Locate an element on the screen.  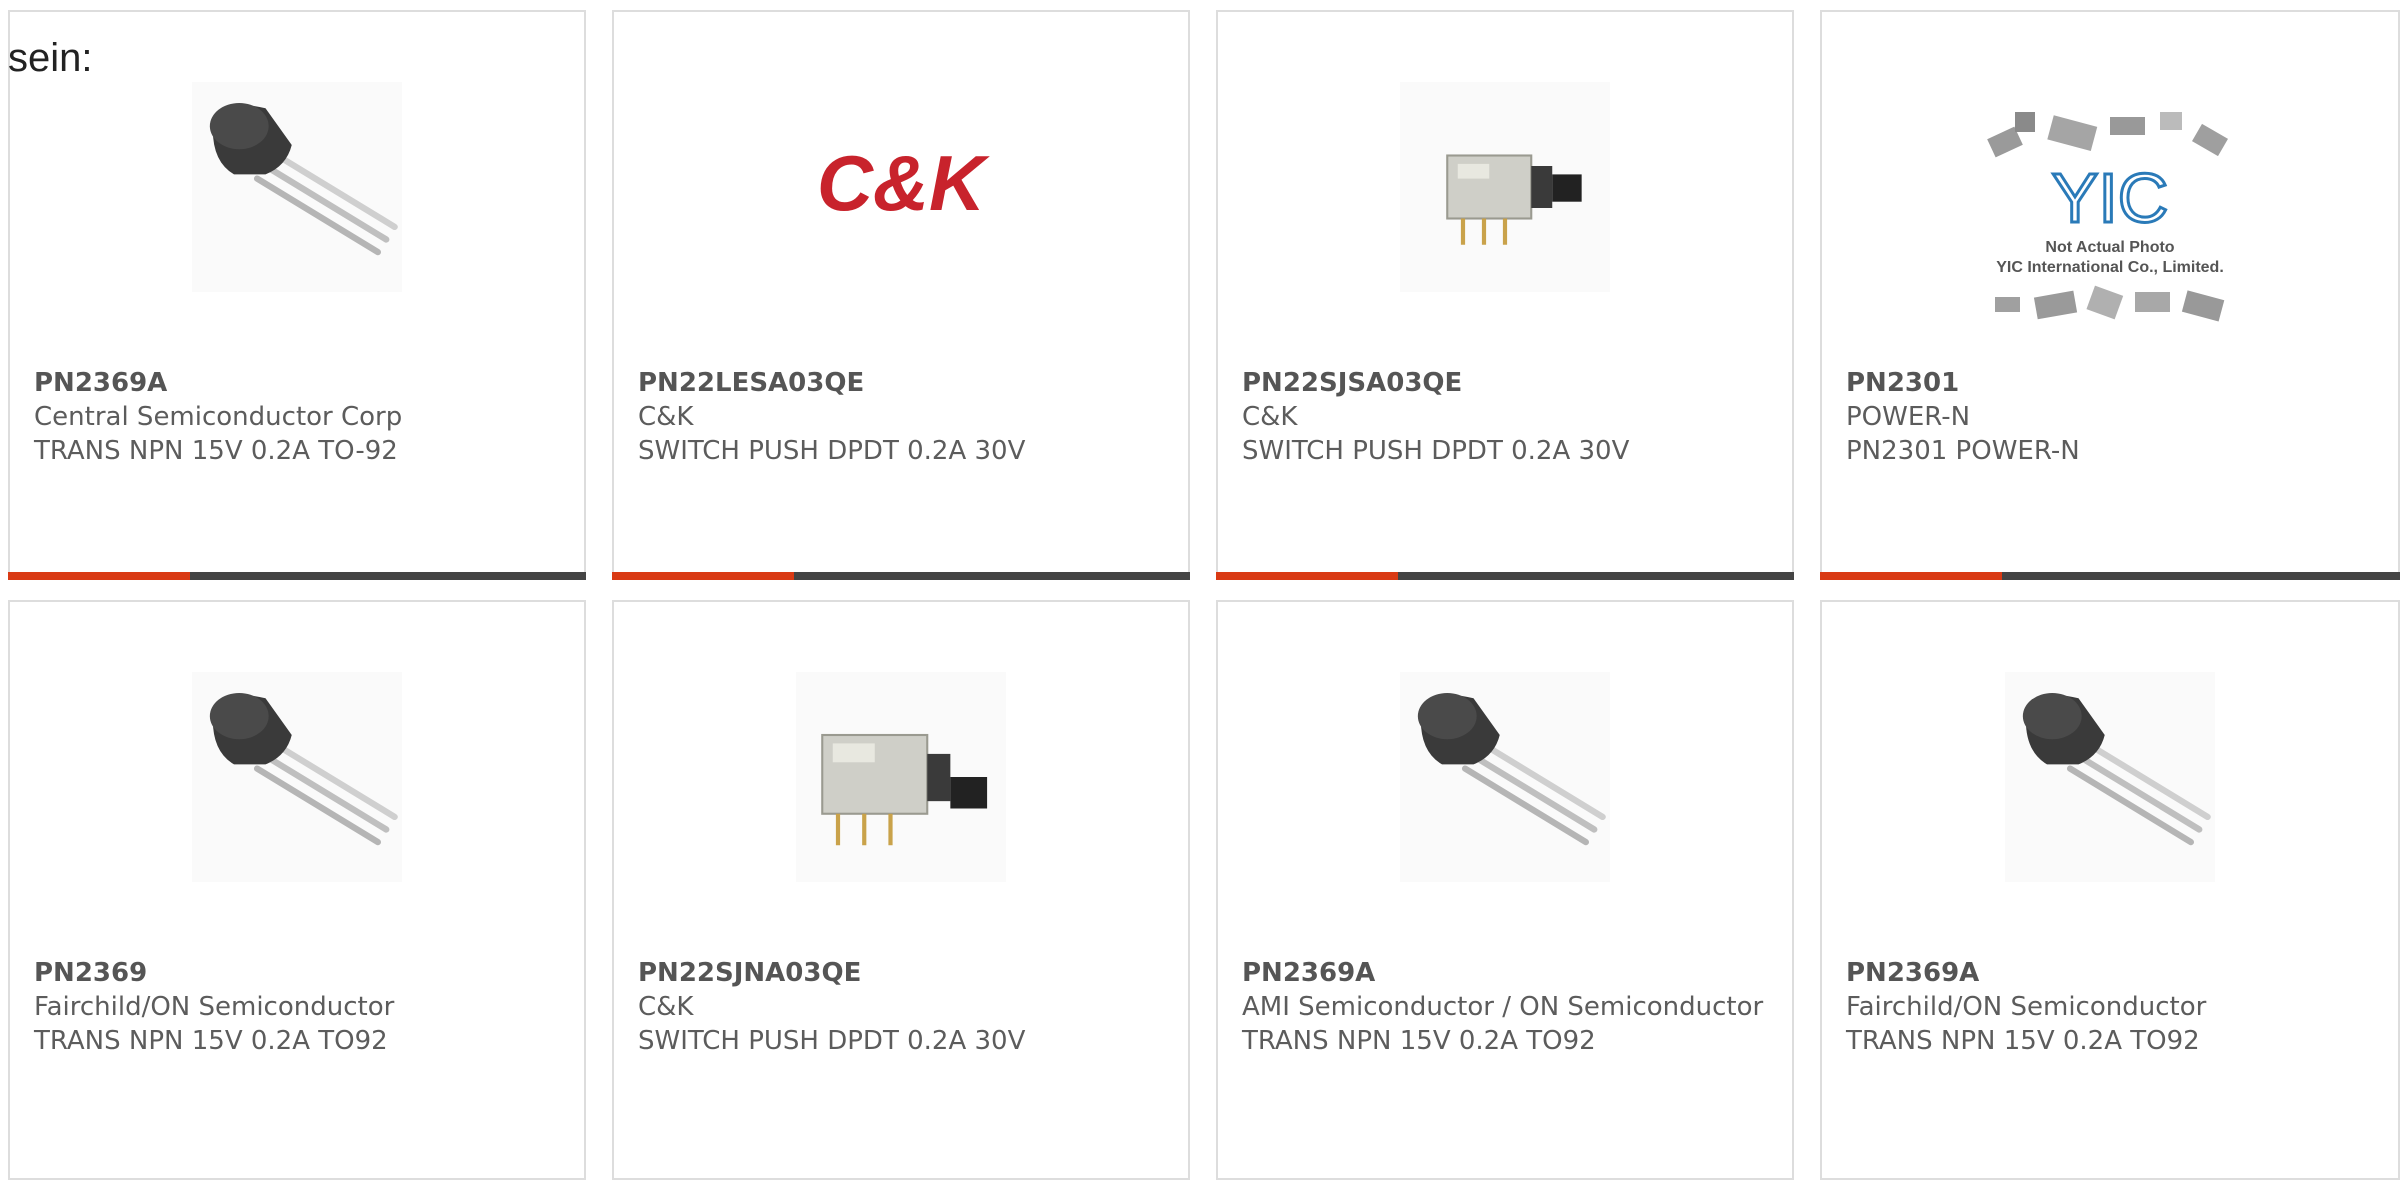
description: PN2301 POWER-N is located at coordinates (1963, 451).